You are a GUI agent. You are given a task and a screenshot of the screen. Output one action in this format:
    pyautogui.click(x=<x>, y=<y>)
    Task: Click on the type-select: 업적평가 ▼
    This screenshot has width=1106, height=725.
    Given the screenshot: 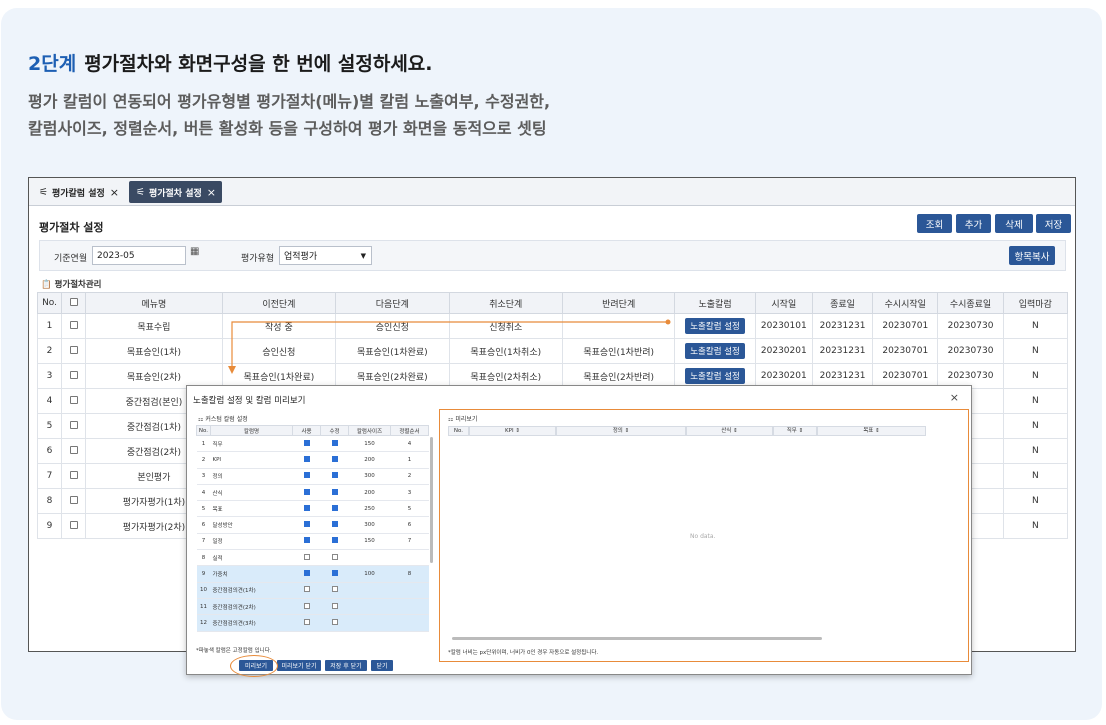 What is the action you would take?
    pyautogui.click(x=325, y=255)
    